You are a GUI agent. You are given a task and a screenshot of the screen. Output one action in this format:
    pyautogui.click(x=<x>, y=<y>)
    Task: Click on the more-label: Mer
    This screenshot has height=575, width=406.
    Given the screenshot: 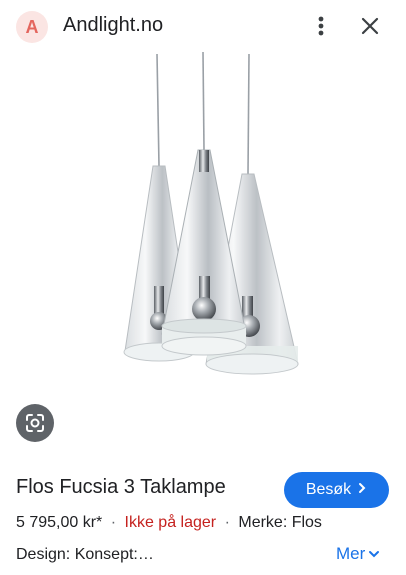 What is the action you would take?
    pyautogui.click(x=351, y=553)
    